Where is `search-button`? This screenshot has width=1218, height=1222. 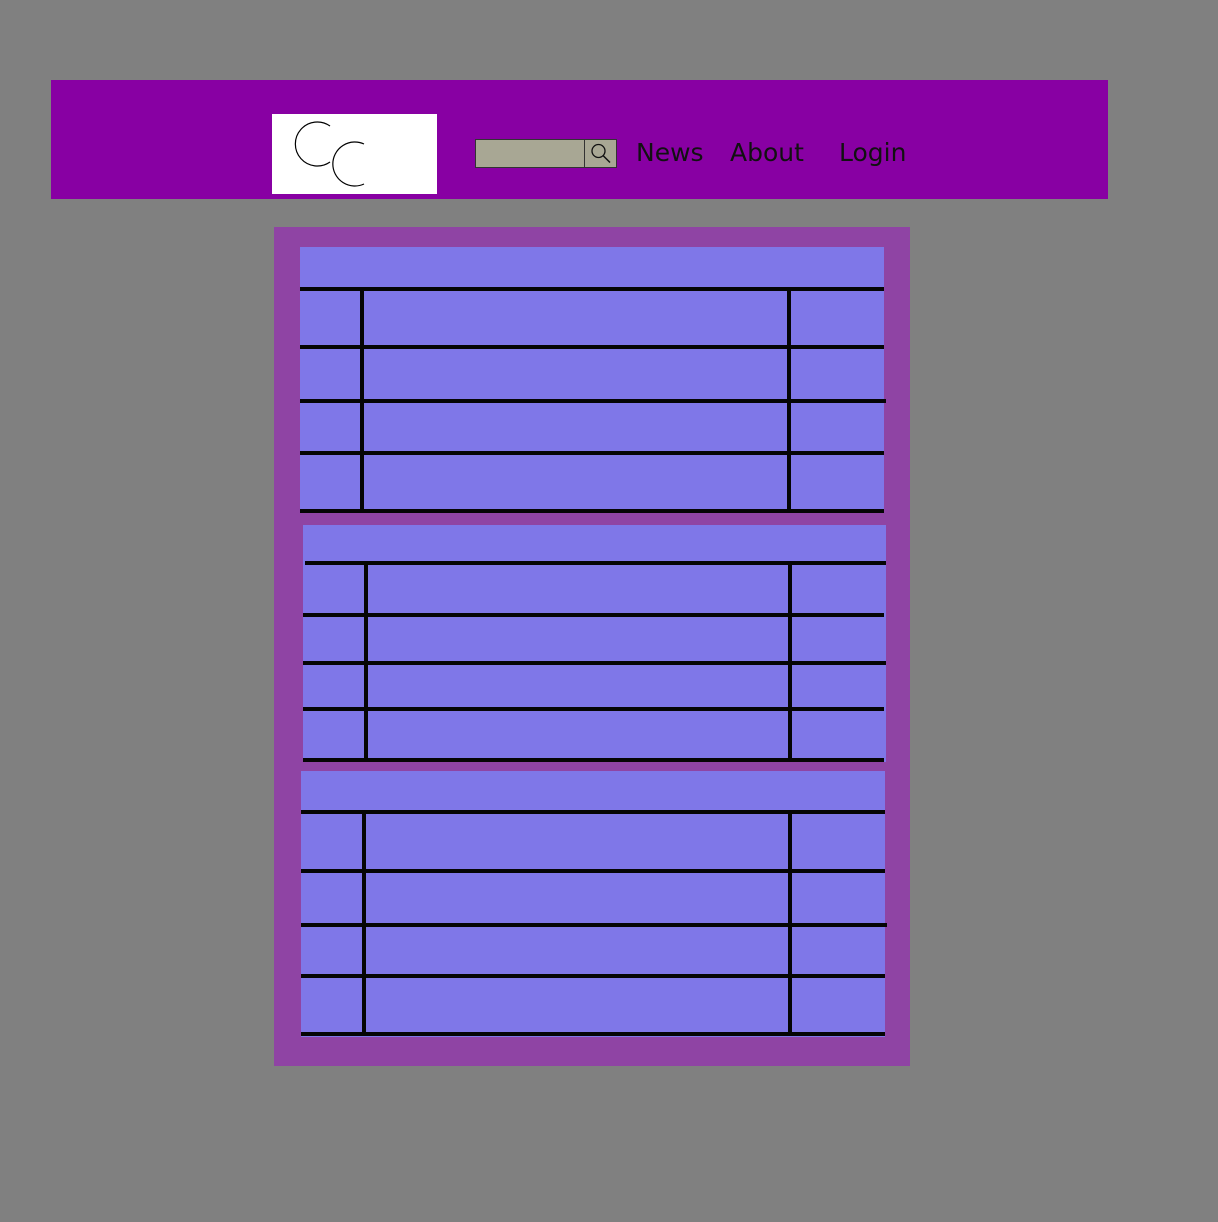
search-button is located at coordinates (600, 153).